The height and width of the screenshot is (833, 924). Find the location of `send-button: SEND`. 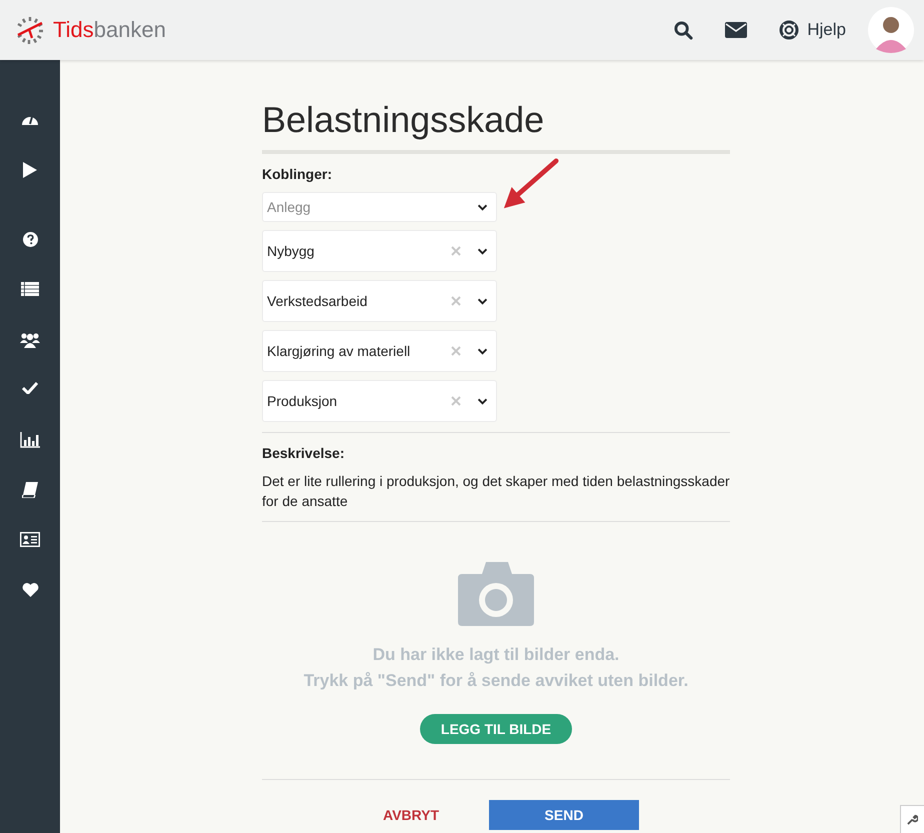

send-button: SEND is located at coordinates (564, 815).